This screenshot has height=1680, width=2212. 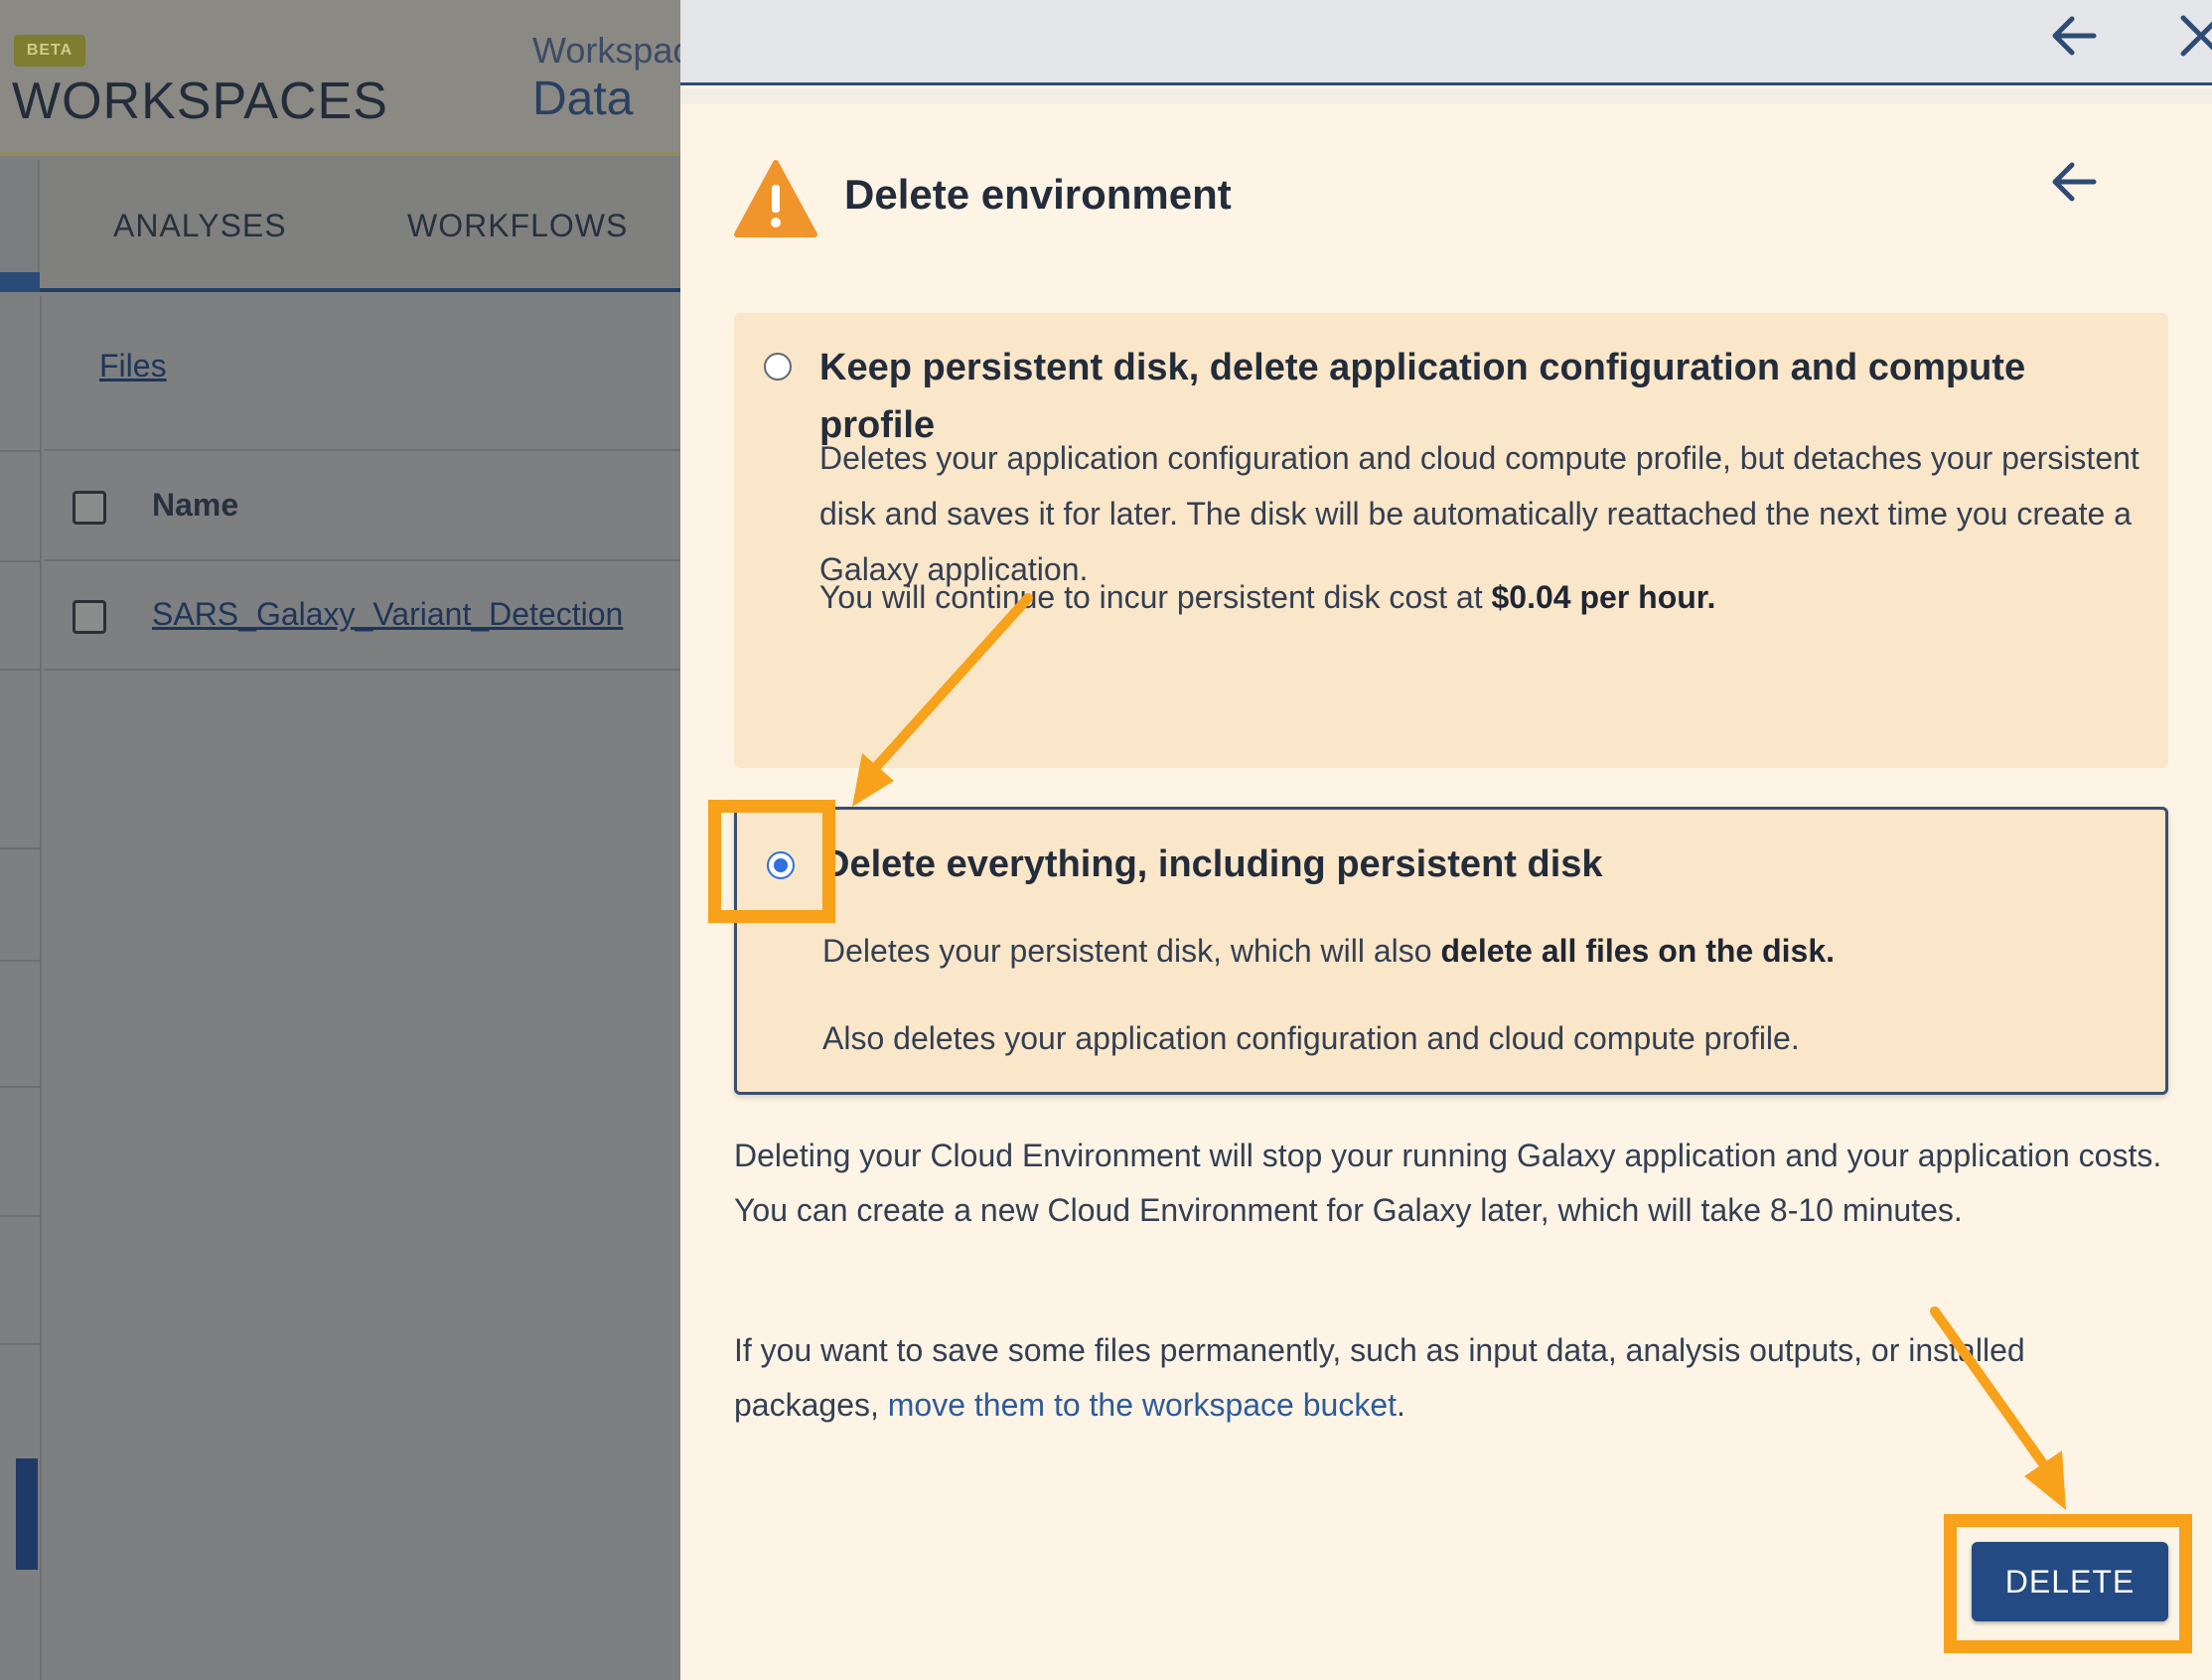 What do you see at coordinates (2068, 1583) in the screenshot?
I see `highlight-box-delete` at bounding box center [2068, 1583].